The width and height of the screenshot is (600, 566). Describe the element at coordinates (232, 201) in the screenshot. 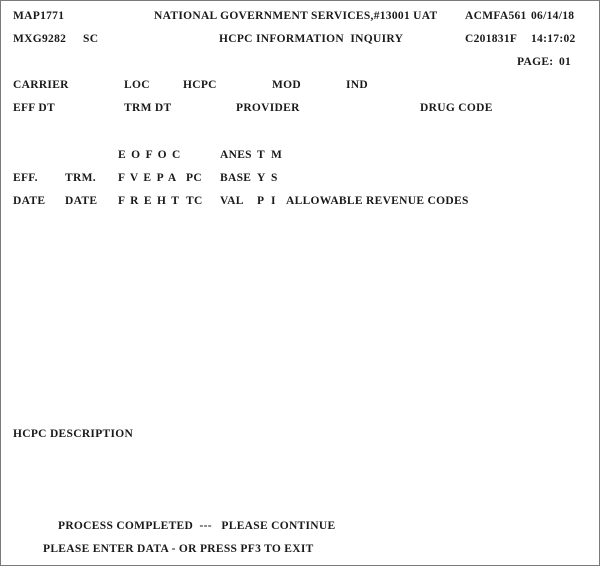

I see `col-val: VAL` at that location.